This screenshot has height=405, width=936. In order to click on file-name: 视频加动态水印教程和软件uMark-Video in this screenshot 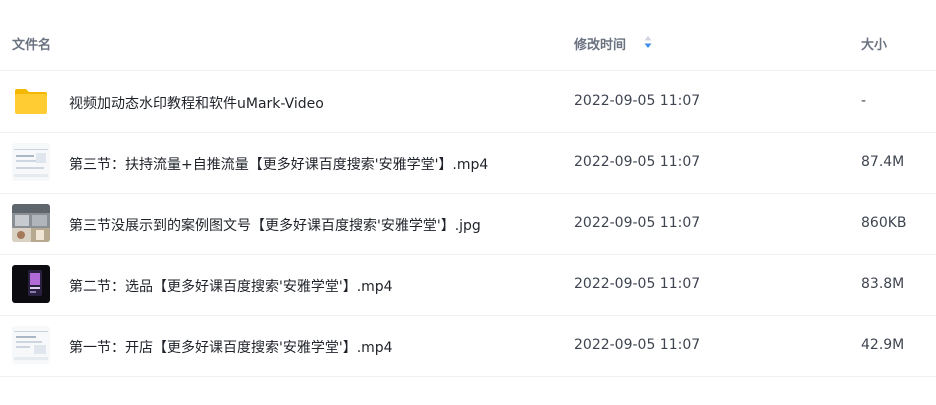, I will do `click(196, 103)`.